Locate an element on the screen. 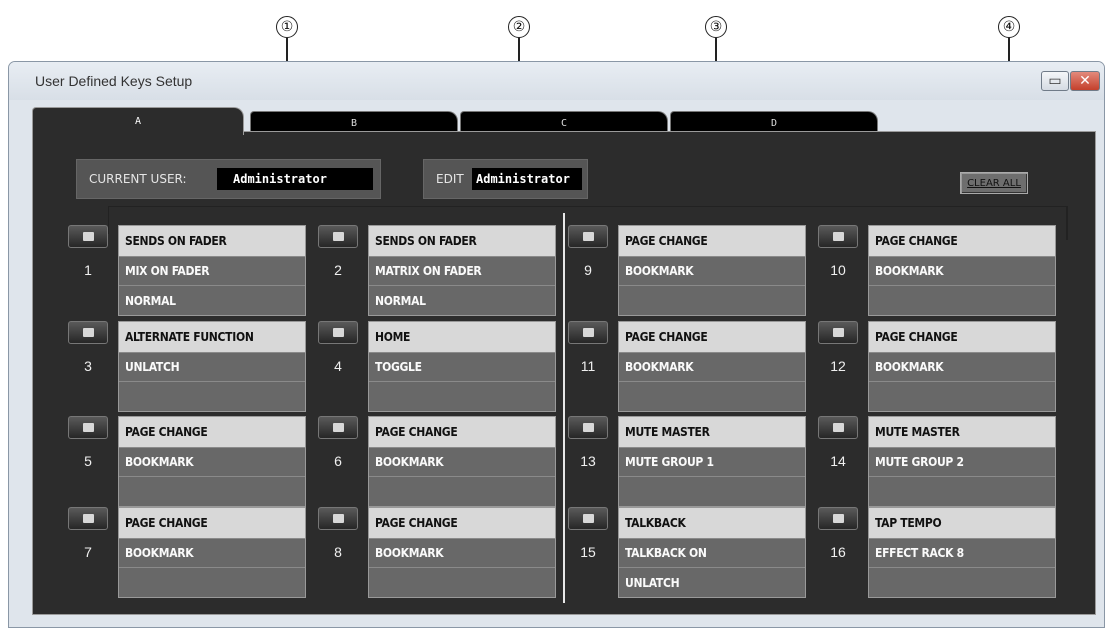  key-parameter-1: TALKBACK ON is located at coordinates (712, 552).